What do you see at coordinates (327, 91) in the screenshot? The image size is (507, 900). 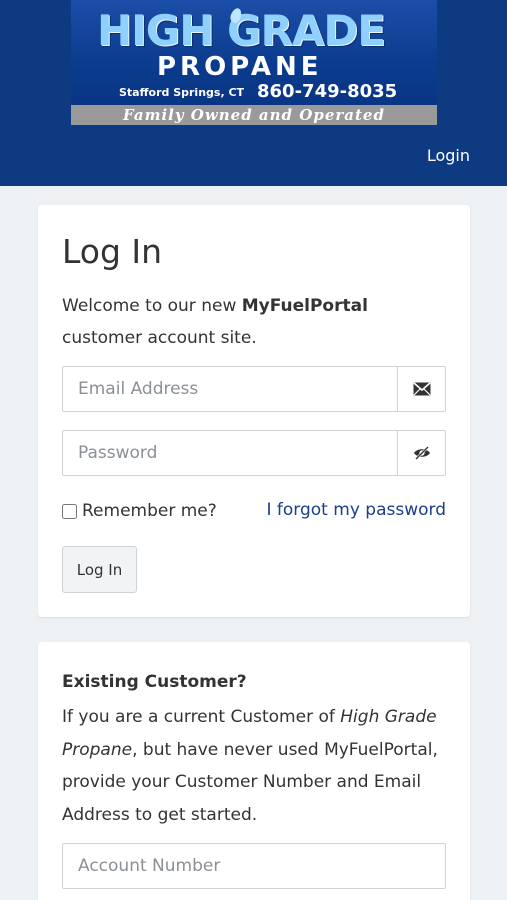 I see `logo-phone: 860-749-8035` at bounding box center [327, 91].